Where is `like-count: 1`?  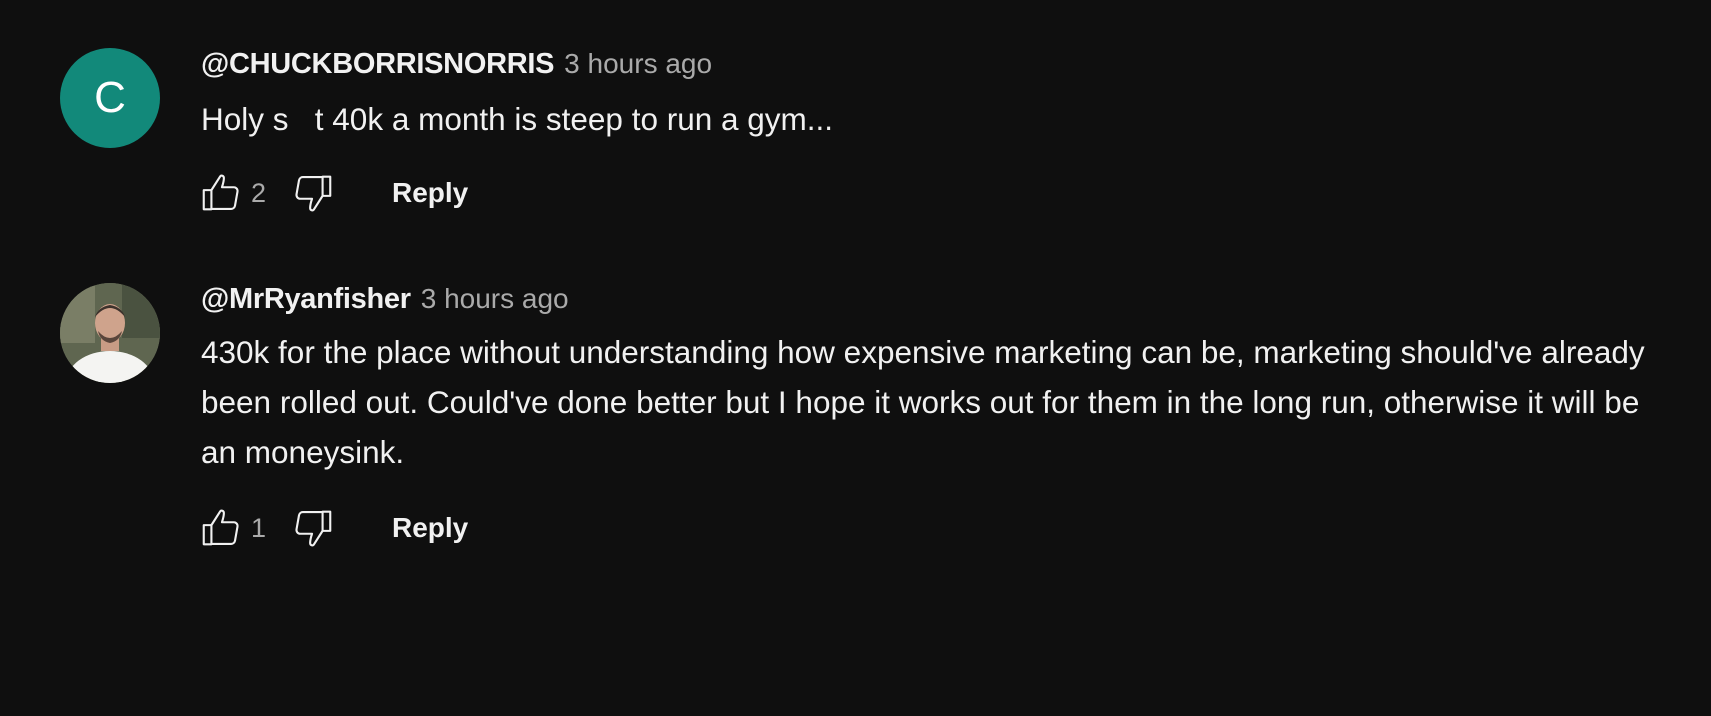
like-count: 1 is located at coordinates (259, 527).